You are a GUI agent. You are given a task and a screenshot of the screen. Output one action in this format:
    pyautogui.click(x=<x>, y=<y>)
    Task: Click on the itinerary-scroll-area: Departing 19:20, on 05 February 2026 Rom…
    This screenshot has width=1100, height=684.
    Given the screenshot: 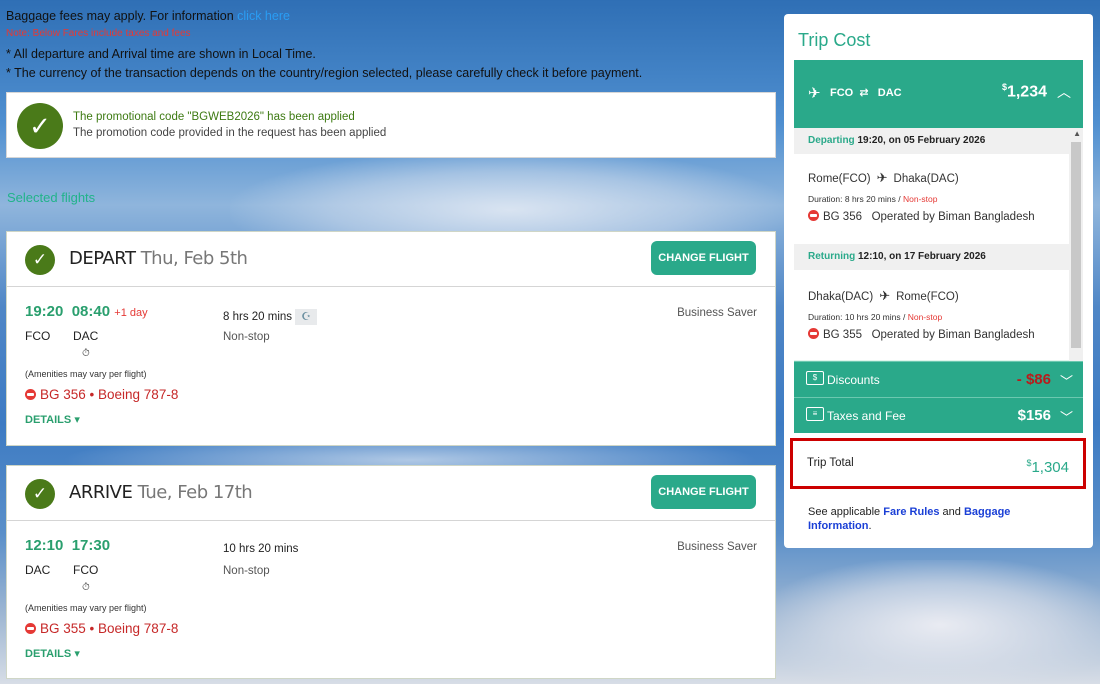 What is the action you would take?
    pyautogui.click(x=938, y=251)
    